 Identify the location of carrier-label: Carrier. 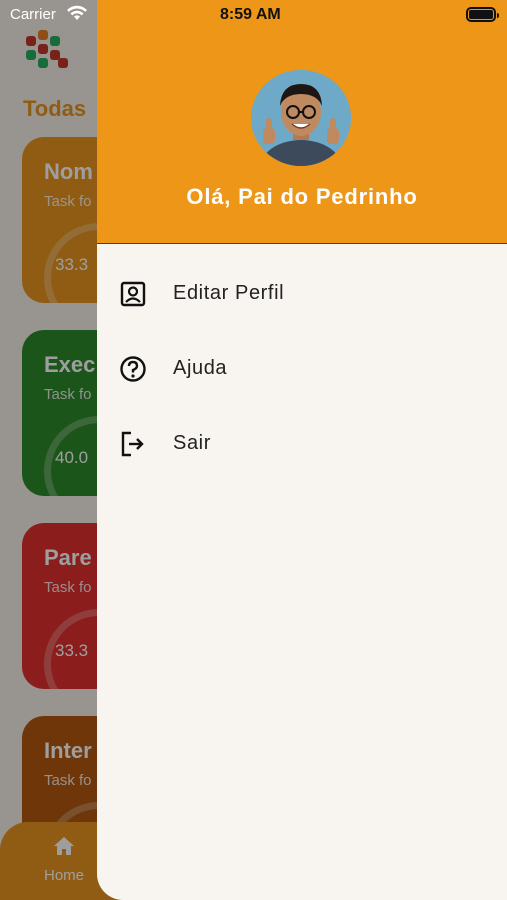
(33, 14).